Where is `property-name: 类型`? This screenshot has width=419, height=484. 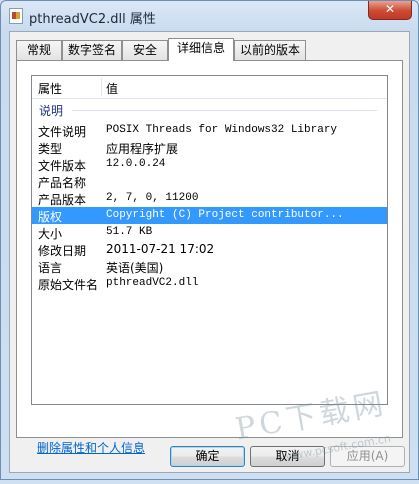 property-name: 类型 is located at coordinates (50, 149).